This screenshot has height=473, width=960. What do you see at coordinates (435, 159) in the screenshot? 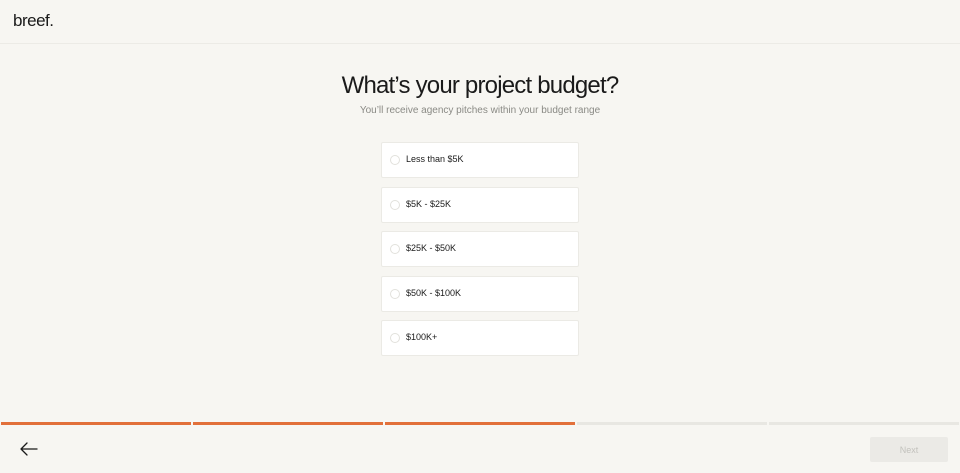
I see `option-label: Less than $5K` at bounding box center [435, 159].